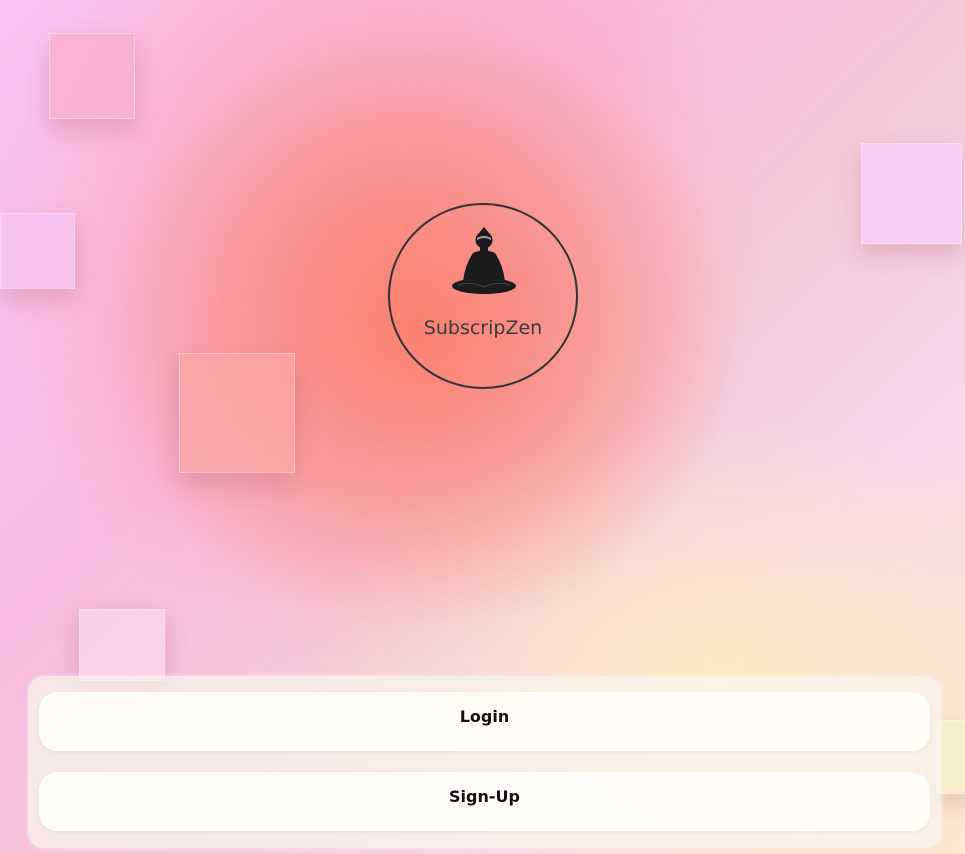 This screenshot has height=854, width=965. What do you see at coordinates (484, 716) in the screenshot?
I see `login-button-label: Login` at bounding box center [484, 716].